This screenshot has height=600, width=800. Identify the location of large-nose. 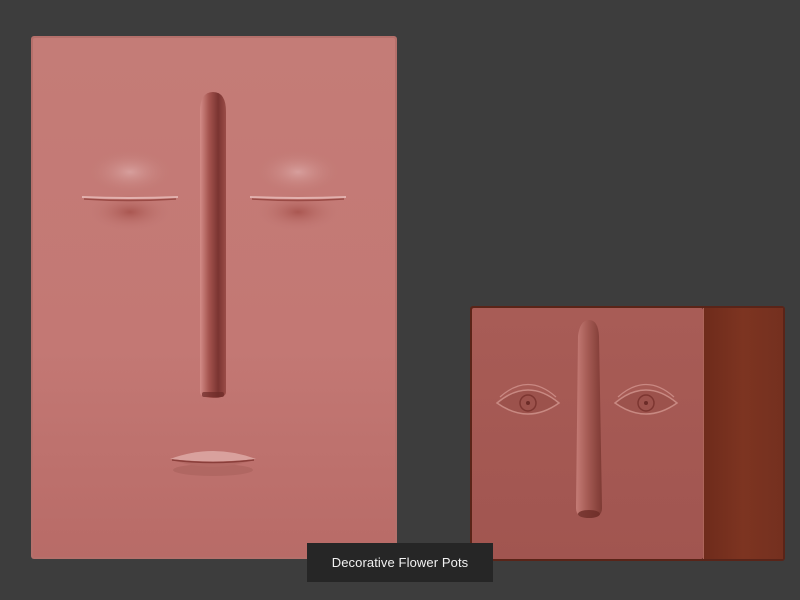
(213, 245).